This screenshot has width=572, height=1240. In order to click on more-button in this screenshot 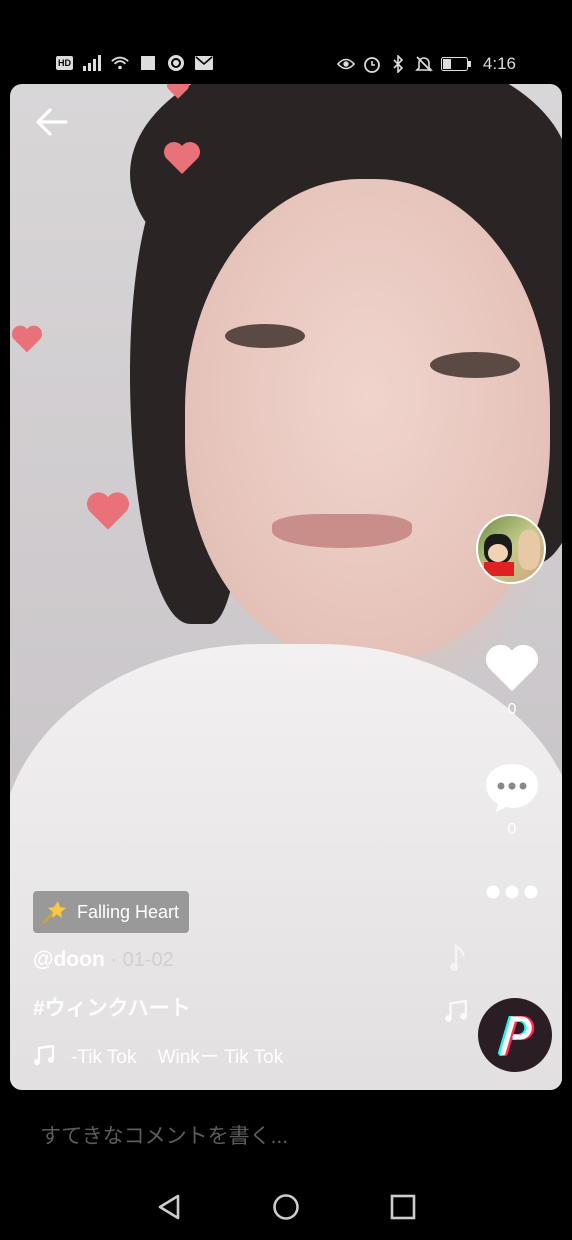, I will do `click(512, 894)`.